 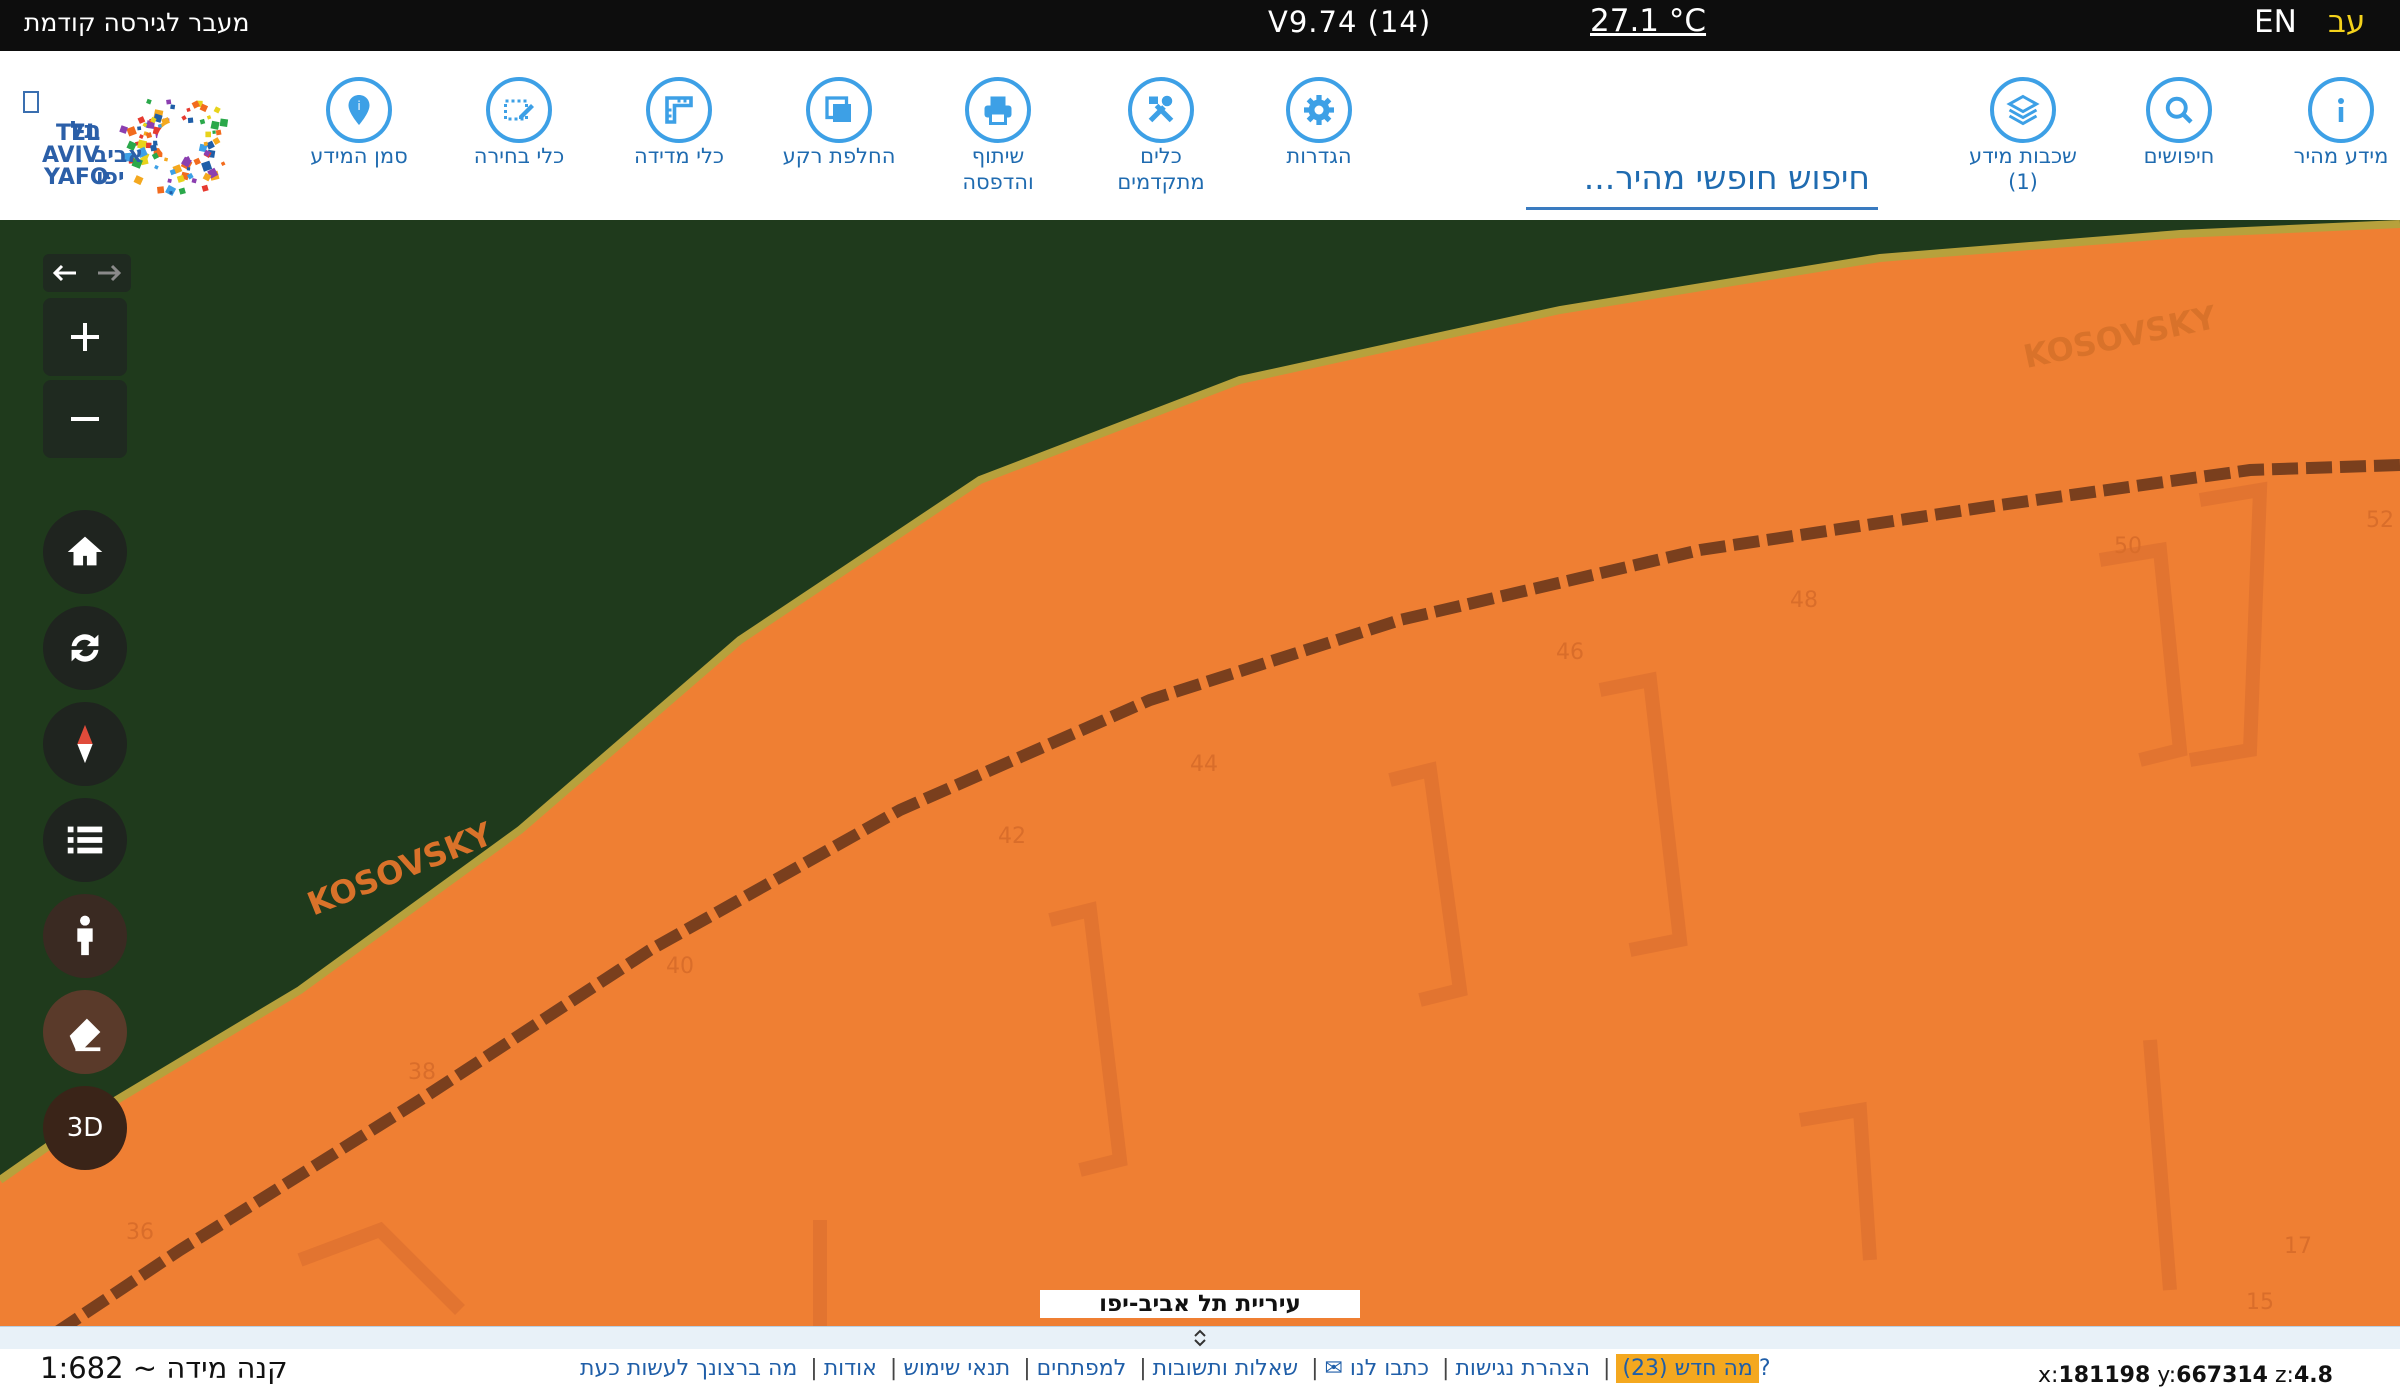 I want to click on gear-icon, so click(x=1319, y=110).